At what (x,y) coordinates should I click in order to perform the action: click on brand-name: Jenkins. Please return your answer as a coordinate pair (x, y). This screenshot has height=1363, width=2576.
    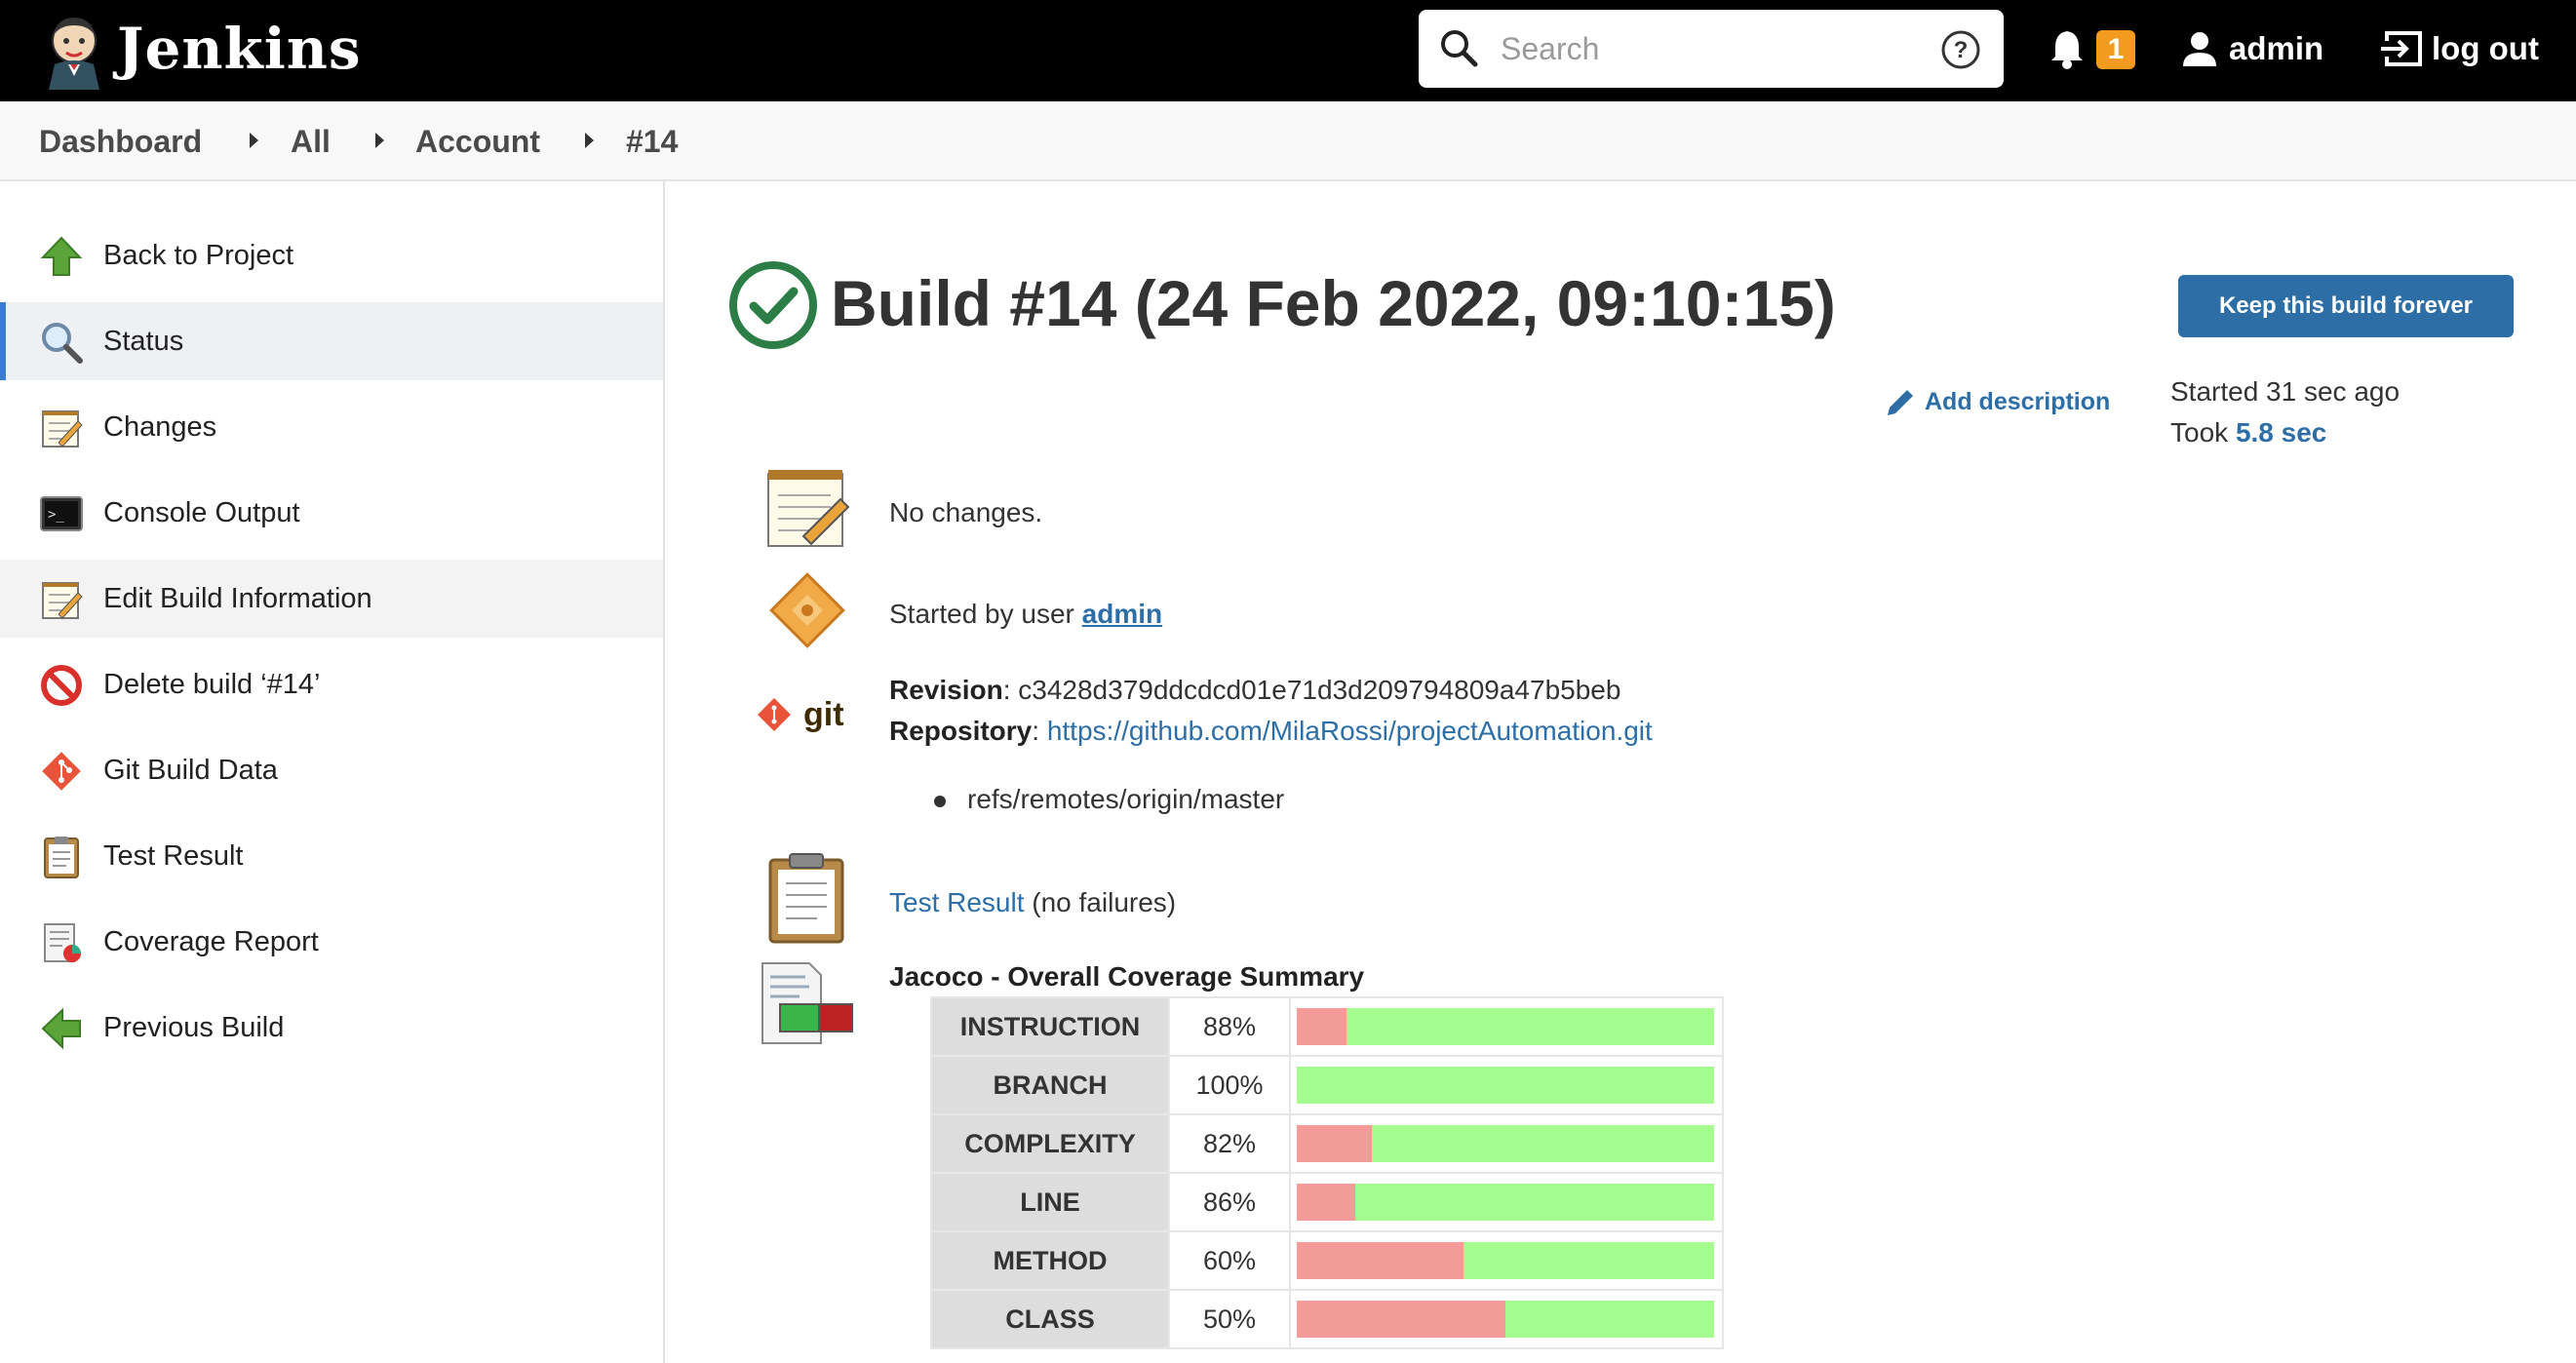
    Looking at the image, I should click on (239, 49).